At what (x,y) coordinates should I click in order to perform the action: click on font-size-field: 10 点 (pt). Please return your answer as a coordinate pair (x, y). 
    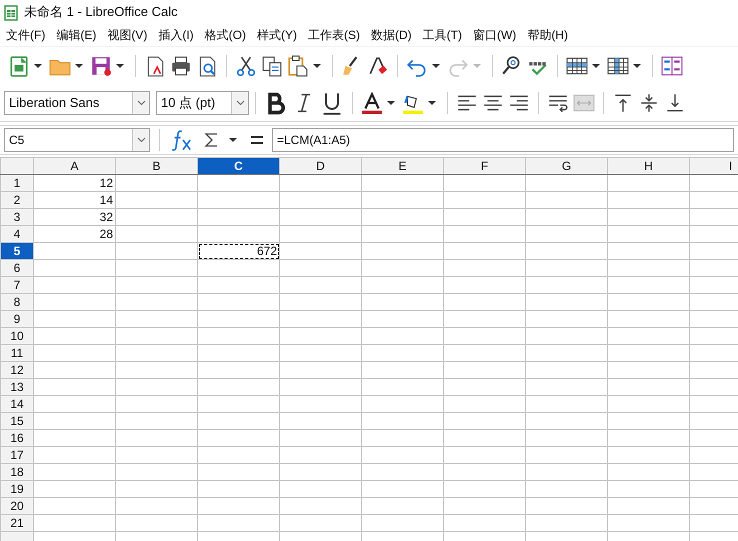
    Looking at the image, I should click on (202, 102).